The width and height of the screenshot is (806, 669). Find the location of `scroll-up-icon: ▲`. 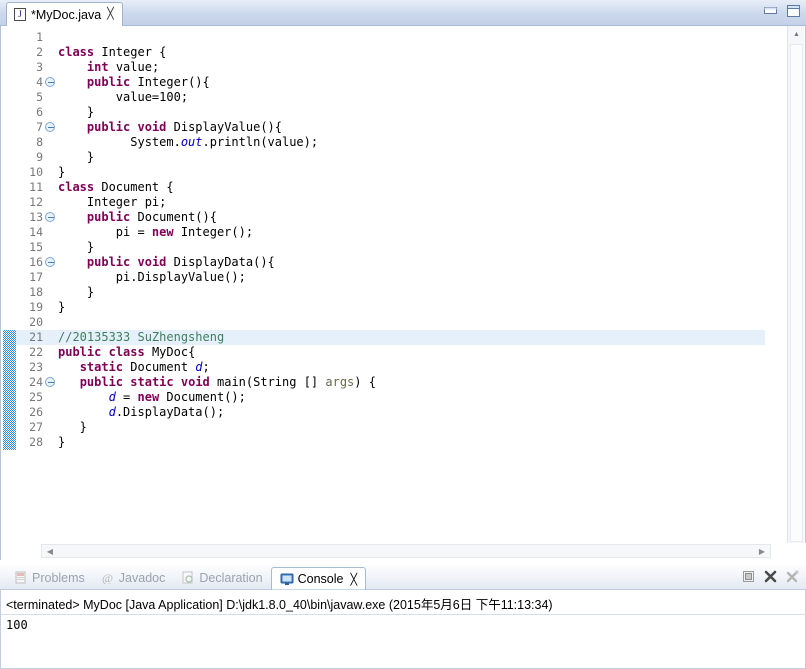

scroll-up-icon: ▲ is located at coordinates (796, 34).